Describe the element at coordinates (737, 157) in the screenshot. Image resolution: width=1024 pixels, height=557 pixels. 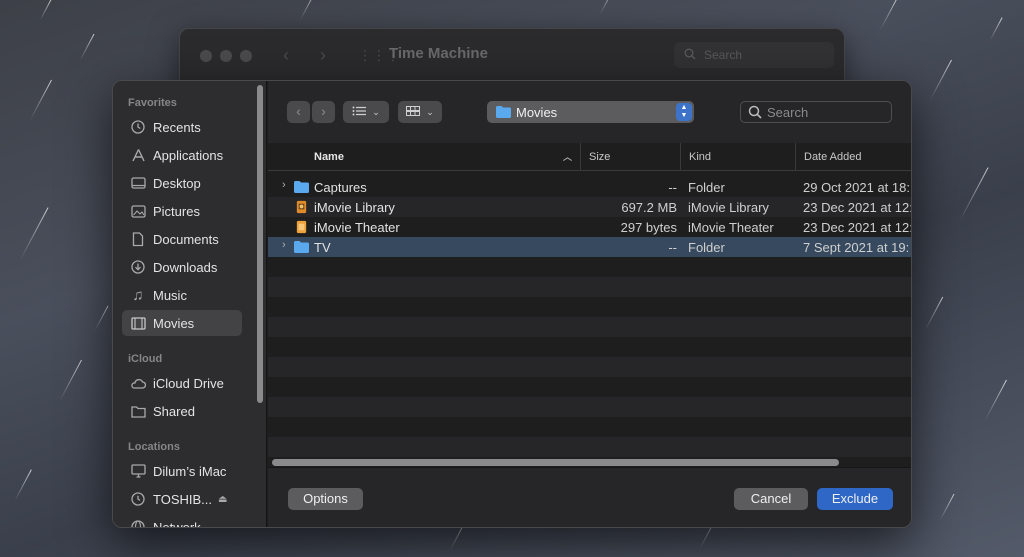
I see `column-kind: Kind` at that location.